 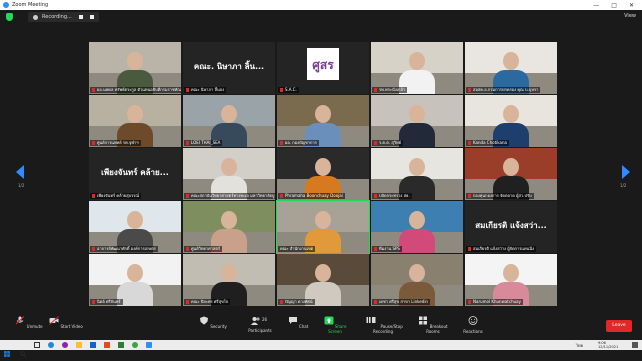 I want to click on participant-name-label: Narumol Khunwatchuay, so click(x=494, y=302).